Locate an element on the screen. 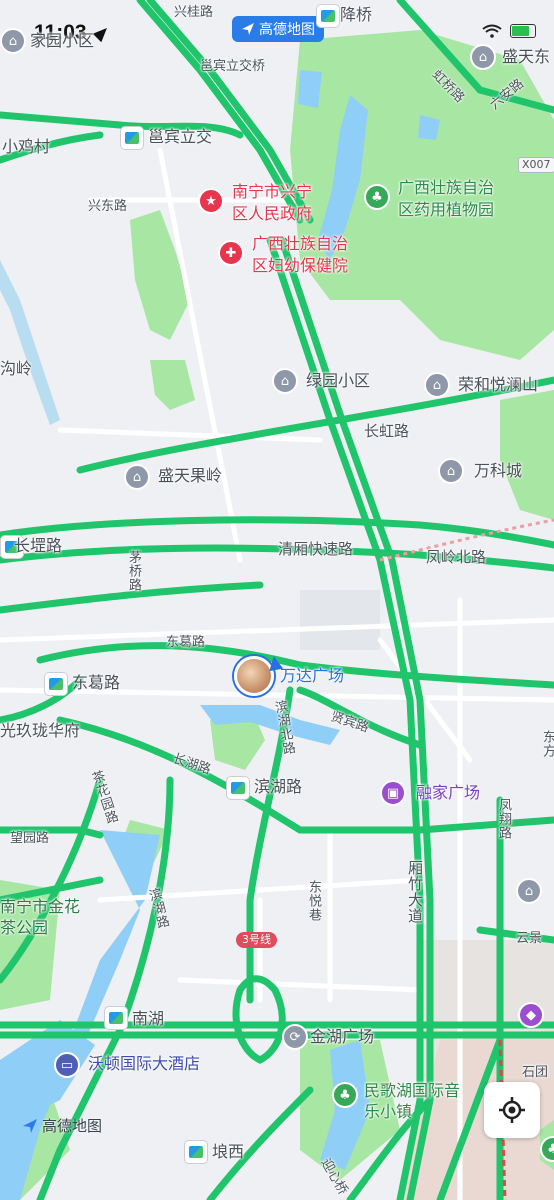 Image resolution: width=554 pixels, height=1200 pixels. amap-watermark: 高德地图 is located at coordinates (62, 1125).